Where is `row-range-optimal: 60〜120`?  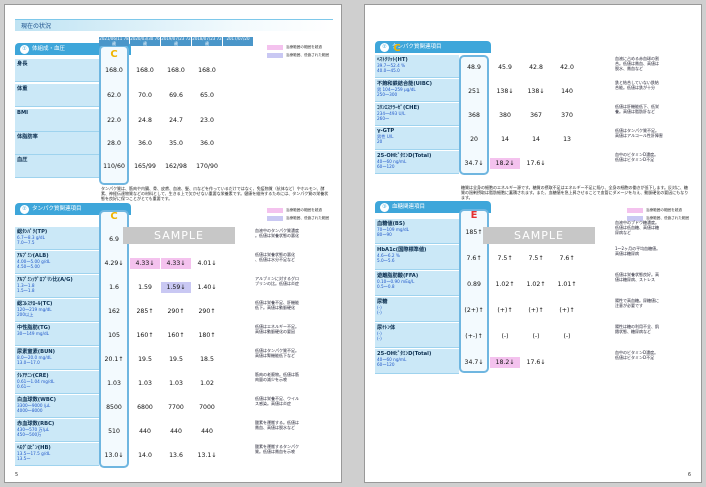
row-range-optimal: 60〜120 is located at coordinates (386, 166).